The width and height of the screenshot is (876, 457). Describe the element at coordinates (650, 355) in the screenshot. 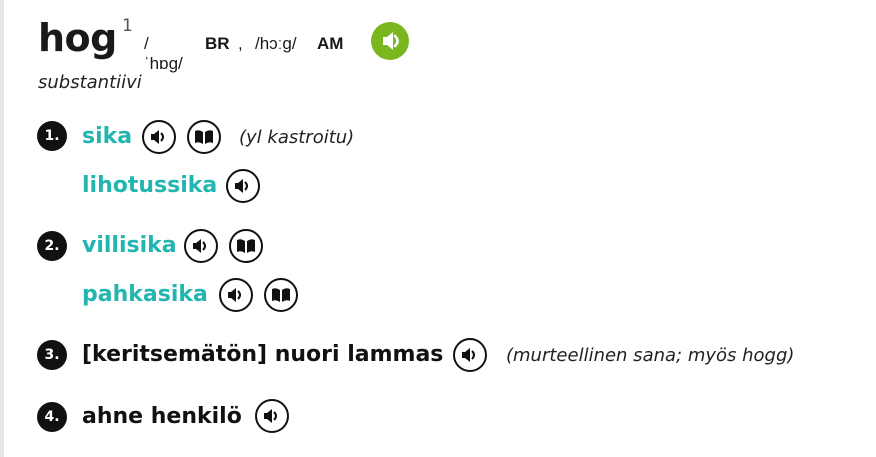

I see `usage-note: (murteellinen sana; myös hogg)` at that location.